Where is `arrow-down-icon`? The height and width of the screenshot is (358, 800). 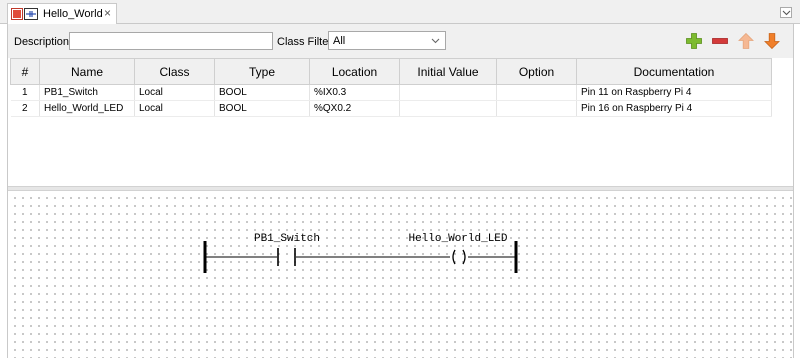 arrow-down-icon is located at coordinates (772, 41).